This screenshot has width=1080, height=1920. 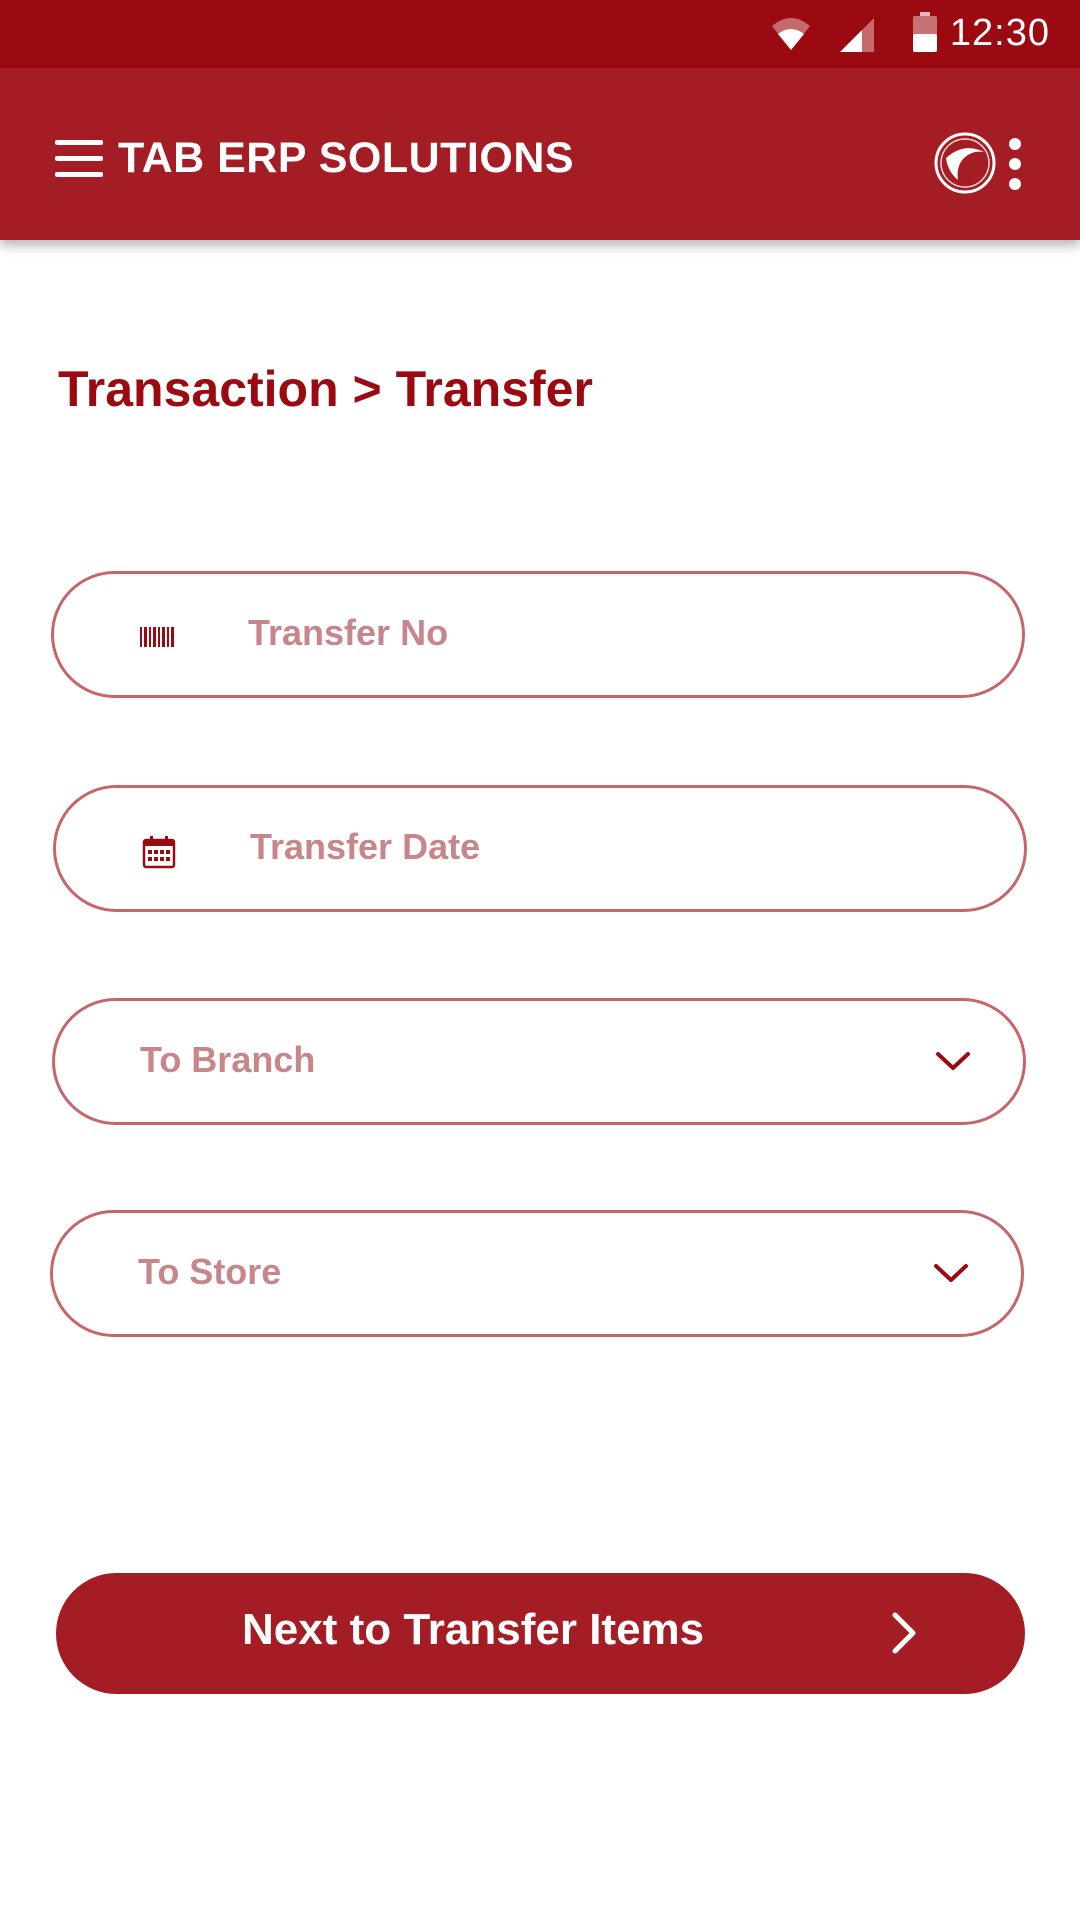 I want to click on app-bar: TAB ERP SOLUTIONS, so click(x=540, y=154).